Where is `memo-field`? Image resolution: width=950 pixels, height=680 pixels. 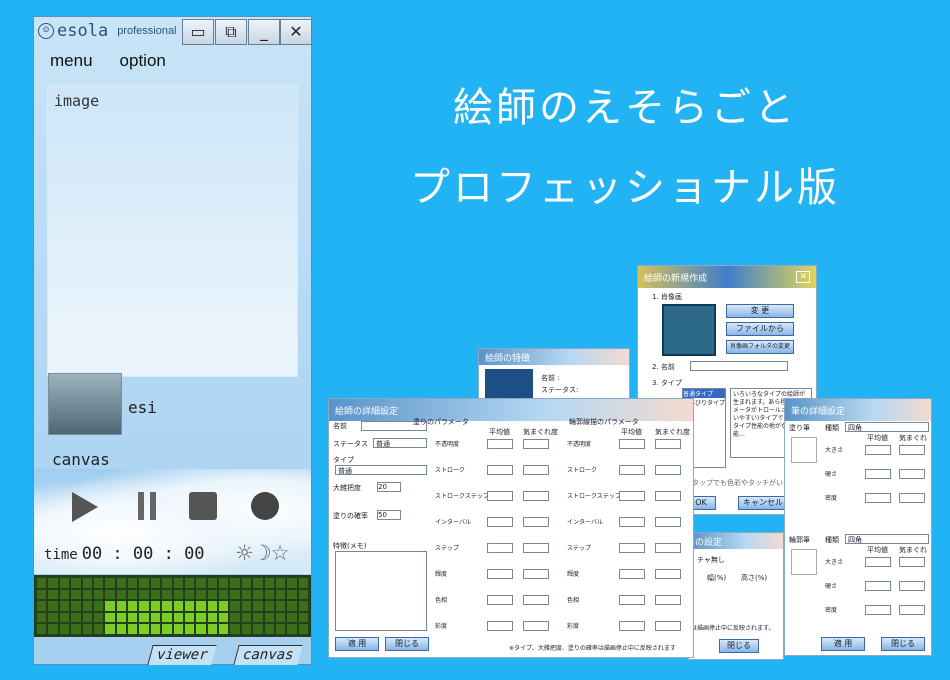
memo-field is located at coordinates (381, 591).